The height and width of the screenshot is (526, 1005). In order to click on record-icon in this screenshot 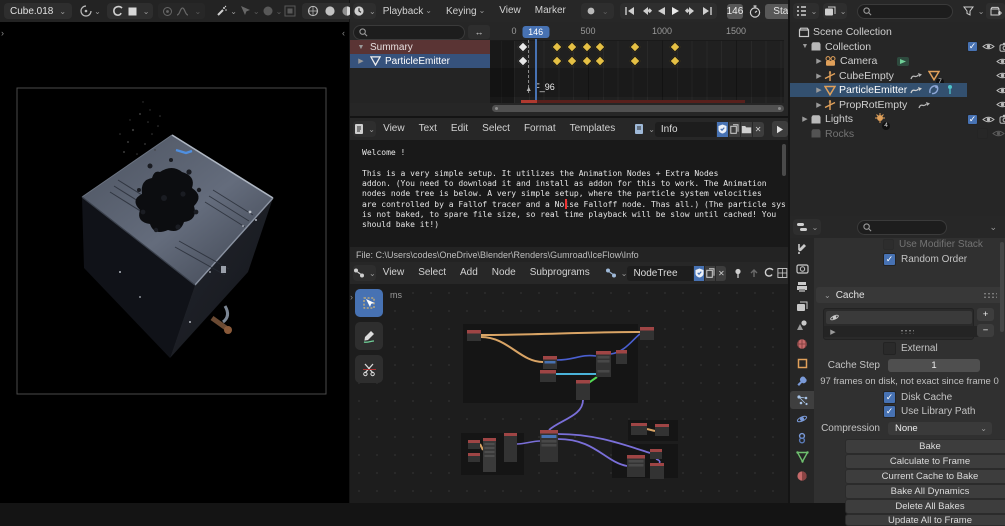, I will do `click(591, 11)`.